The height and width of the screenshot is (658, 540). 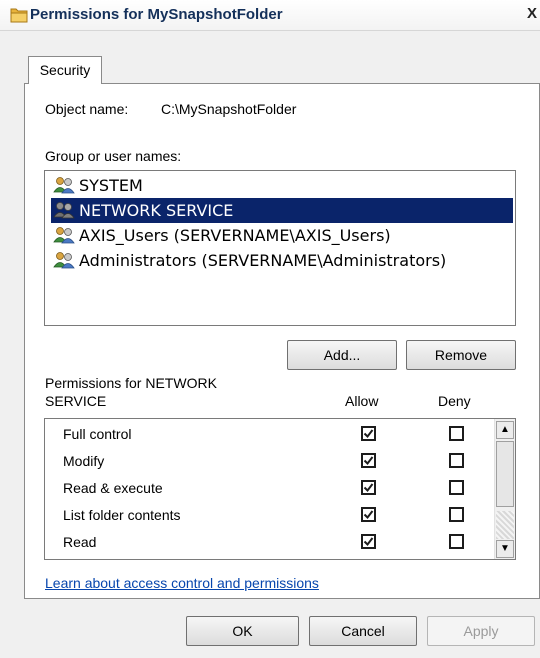 I want to click on scrollbar-thumb, so click(x=505, y=474).